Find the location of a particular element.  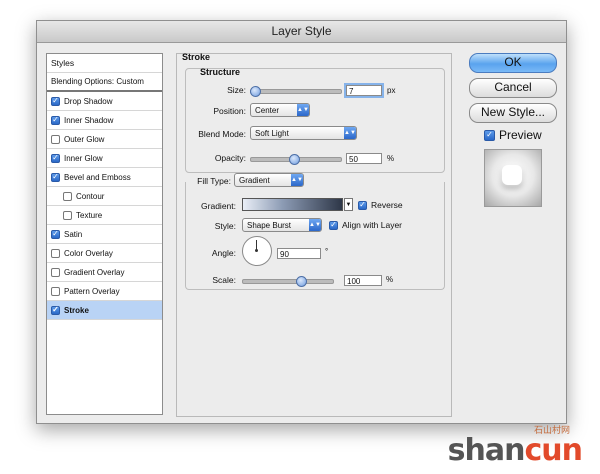

structure-title: Structure is located at coordinates (220, 72).